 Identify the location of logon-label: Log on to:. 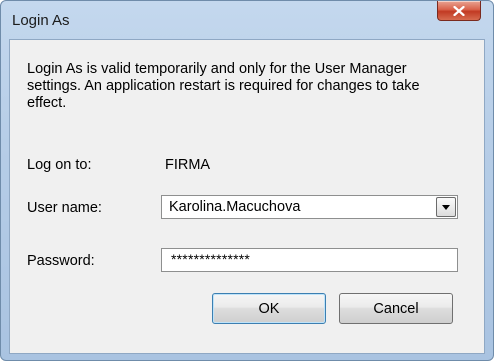
(59, 165).